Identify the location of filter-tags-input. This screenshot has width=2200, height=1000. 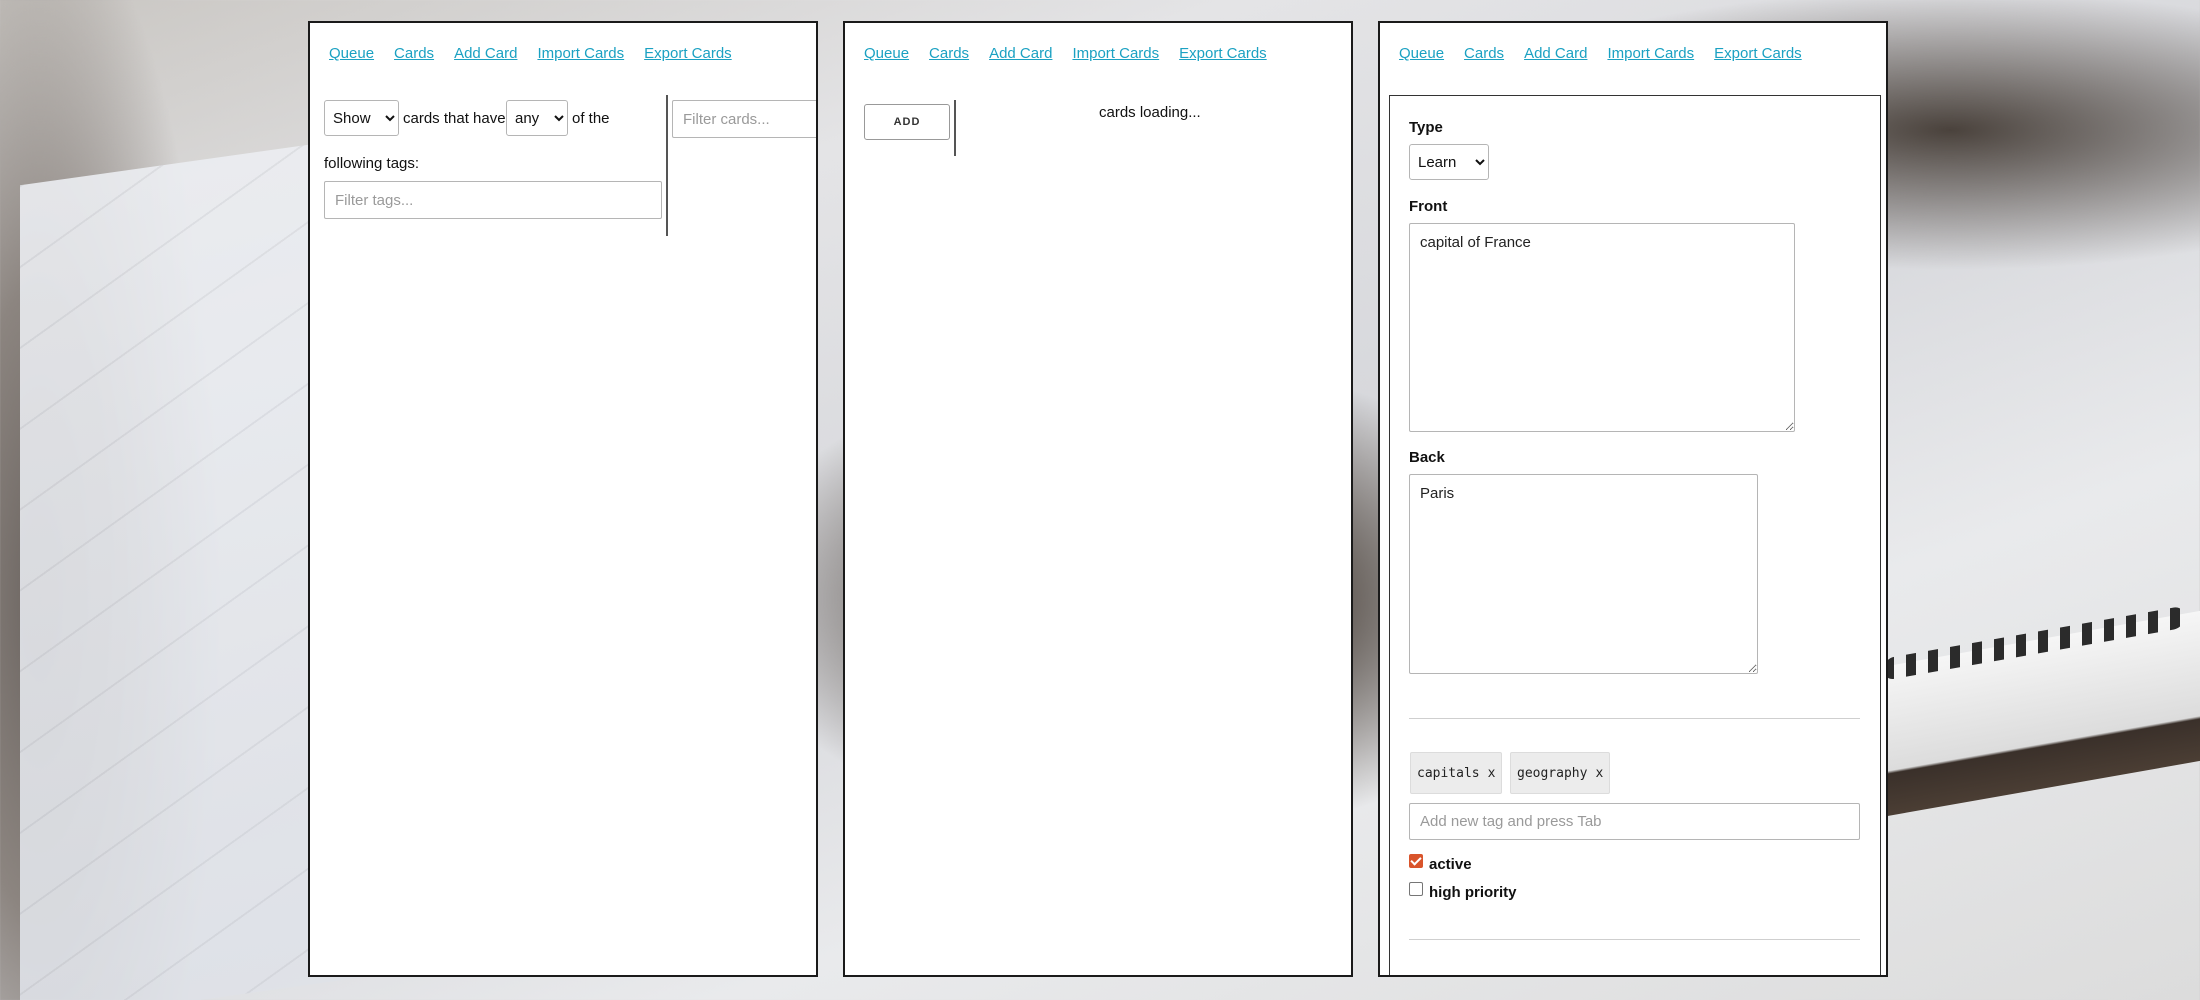
(493, 200).